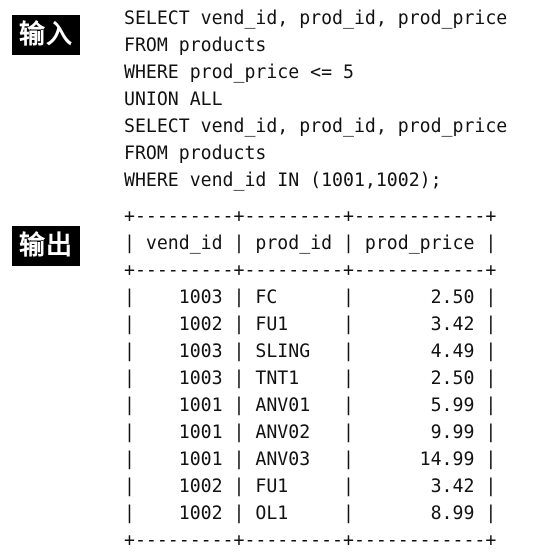 The image size is (542, 555). What do you see at coordinates (173, 99) in the screenshot?
I see `query-line: UNION ALL` at bounding box center [173, 99].